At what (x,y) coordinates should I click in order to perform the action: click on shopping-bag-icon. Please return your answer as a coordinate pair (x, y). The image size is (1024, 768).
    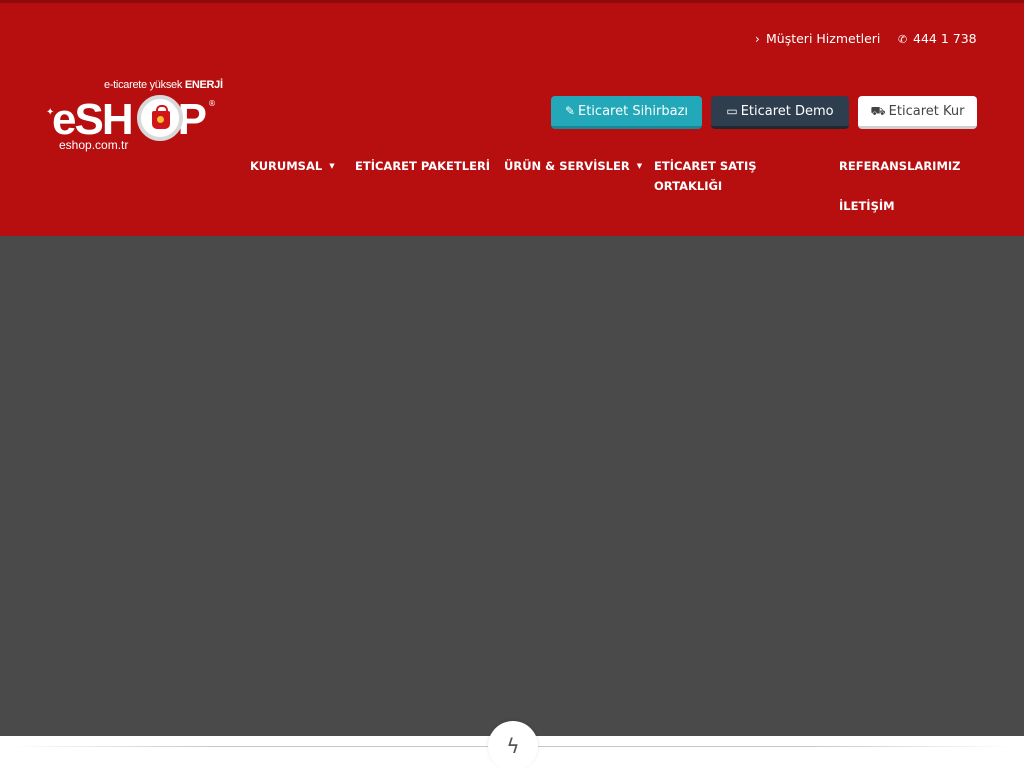
    Looking at the image, I should click on (160, 118).